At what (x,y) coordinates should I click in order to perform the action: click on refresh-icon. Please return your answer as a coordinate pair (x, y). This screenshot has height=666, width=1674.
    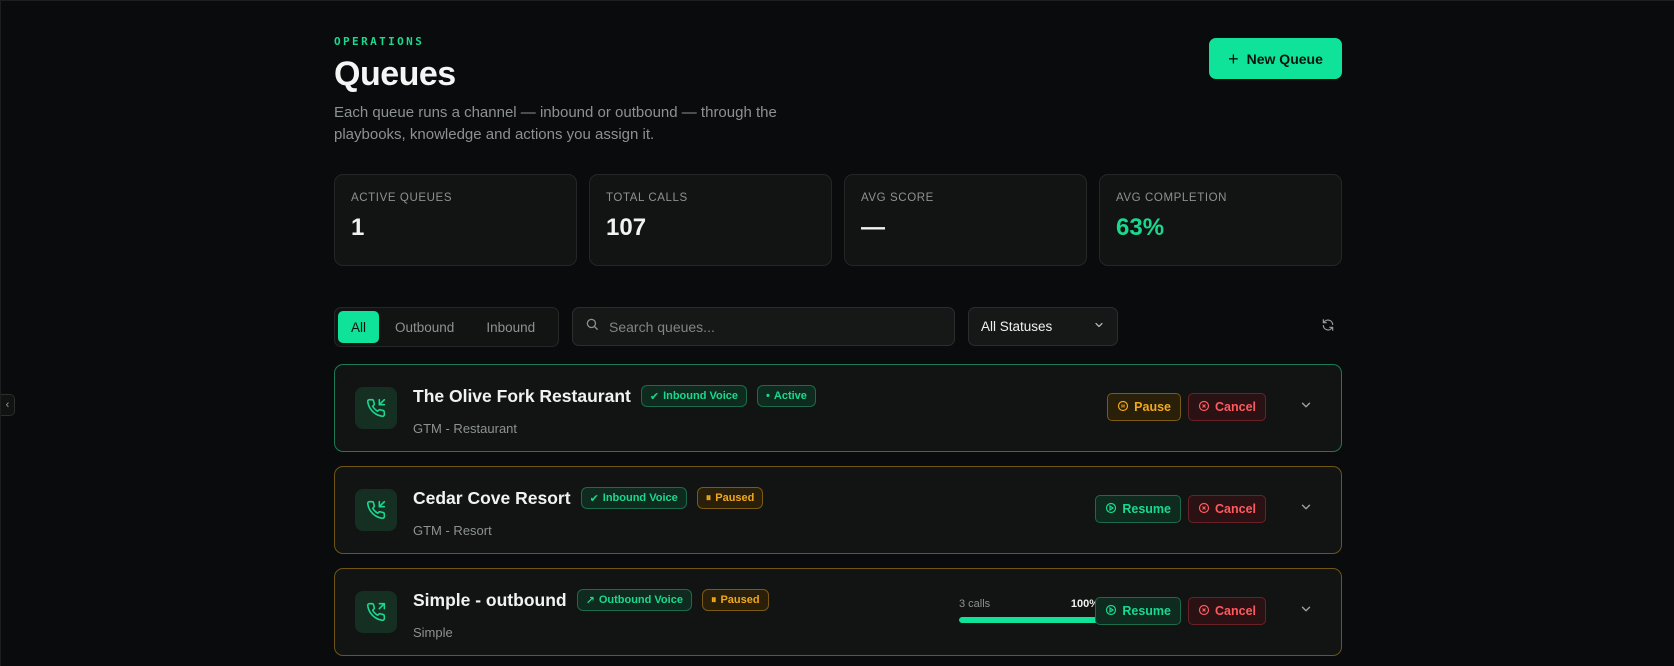
    Looking at the image, I should click on (1328, 327).